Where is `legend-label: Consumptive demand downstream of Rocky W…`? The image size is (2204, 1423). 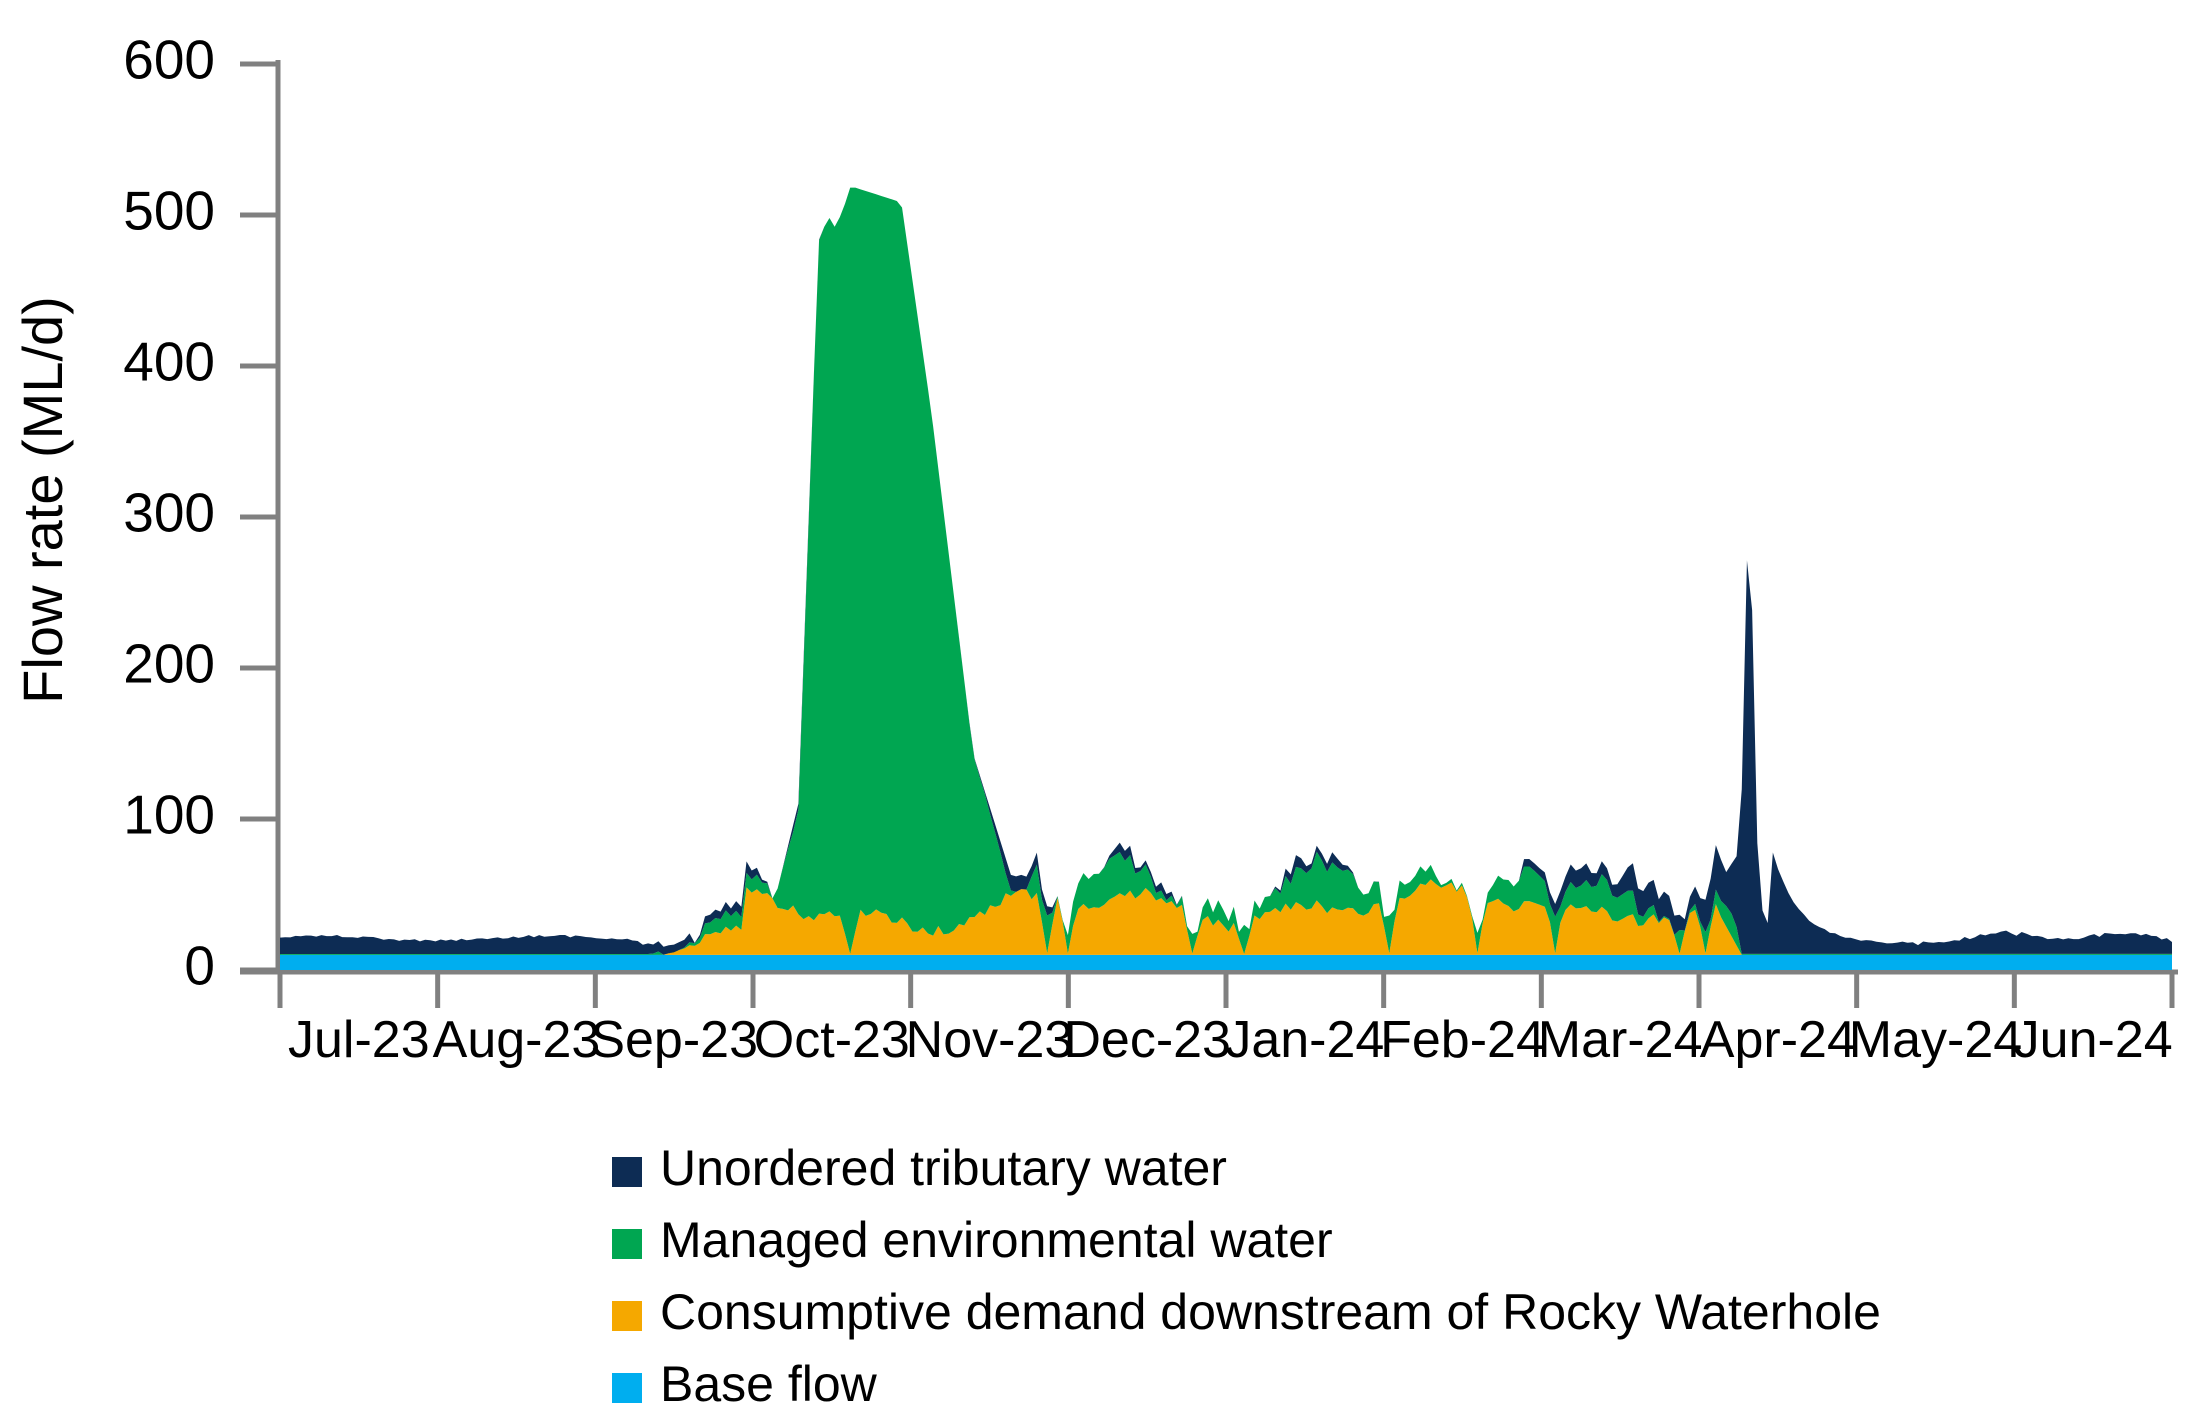
legend-label: Consumptive demand downstream of Rocky W… is located at coordinates (1270, 1312).